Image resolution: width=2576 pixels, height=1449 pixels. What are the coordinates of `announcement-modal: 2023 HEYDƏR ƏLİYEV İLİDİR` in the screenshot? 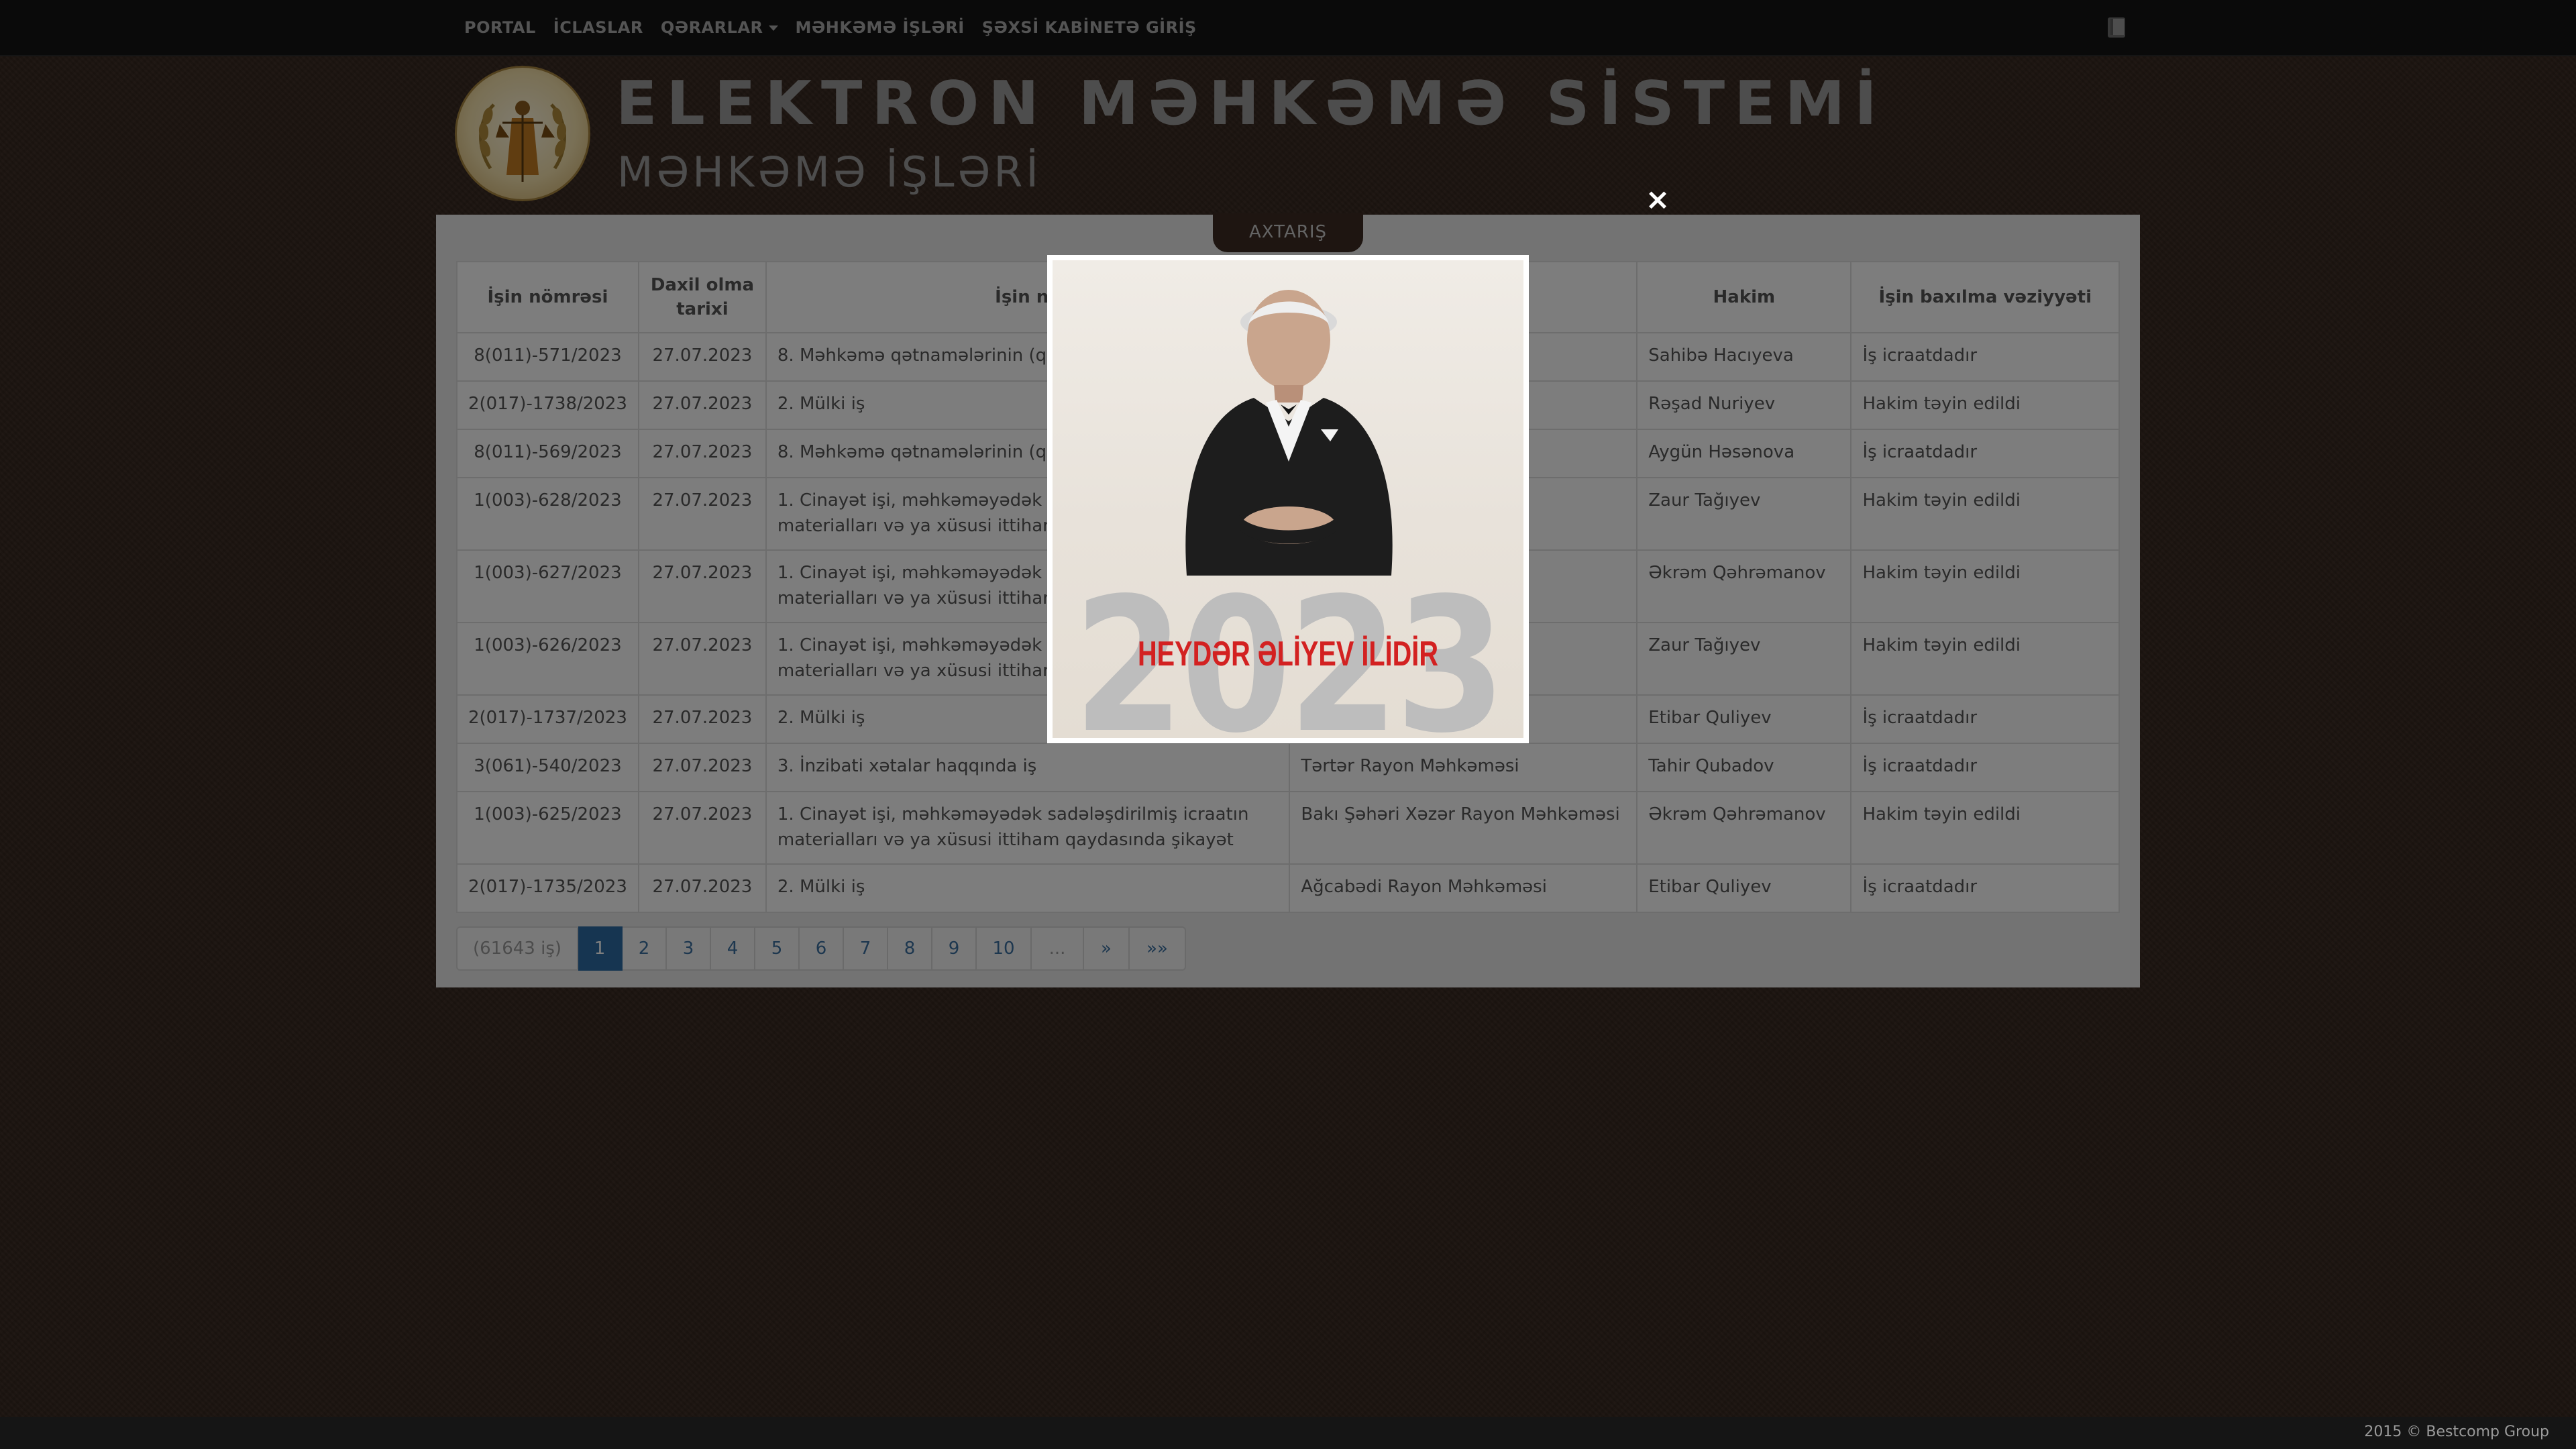 It's located at (1288, 499).